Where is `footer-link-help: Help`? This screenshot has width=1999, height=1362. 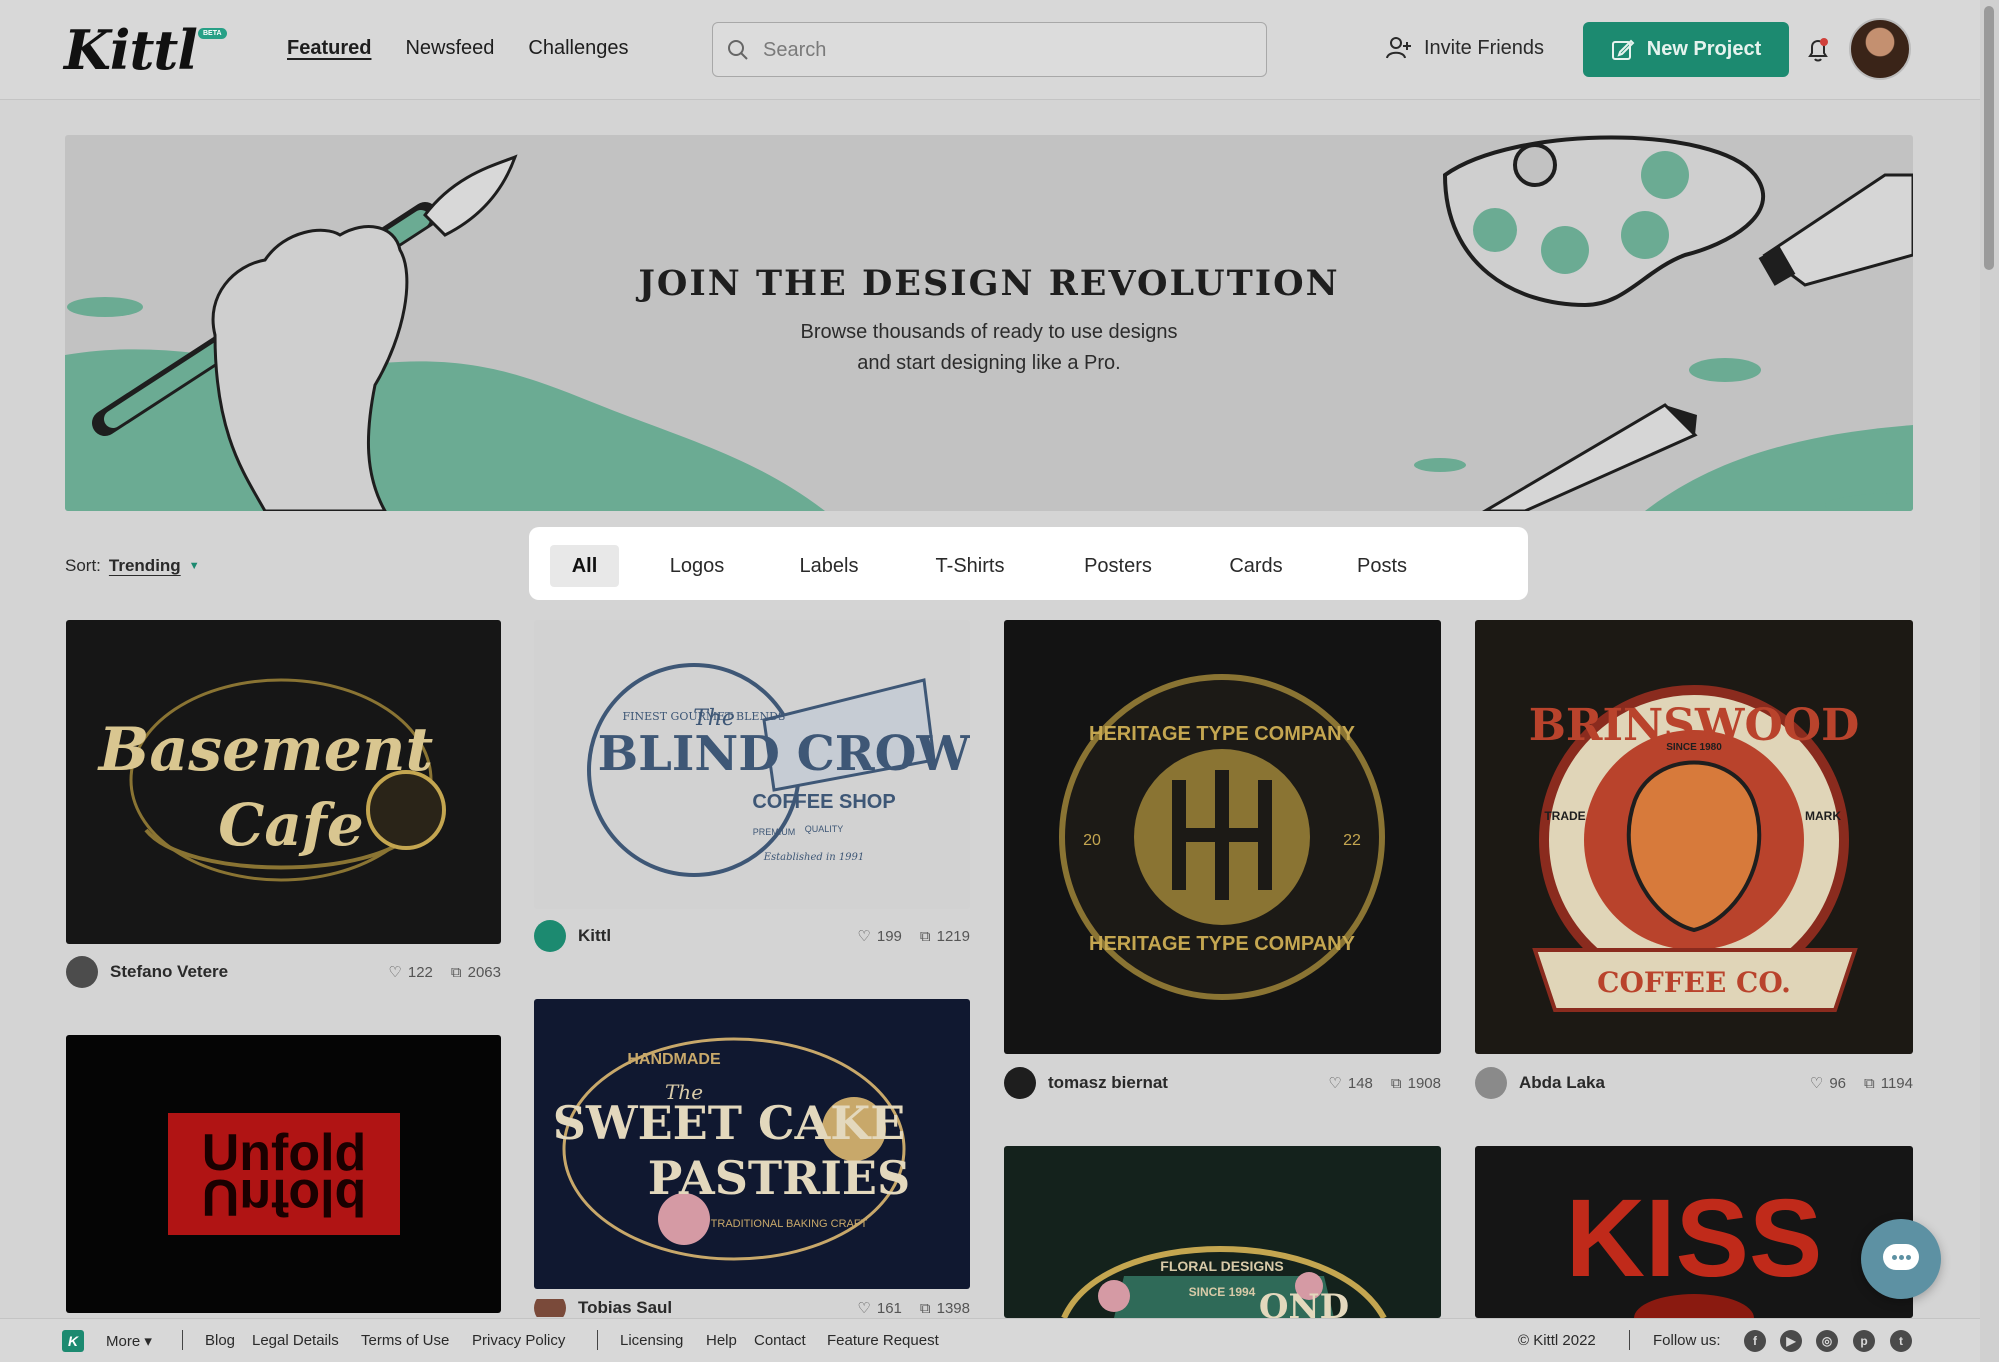
footer-link-help: Help is located at coordinates (721, 1340).